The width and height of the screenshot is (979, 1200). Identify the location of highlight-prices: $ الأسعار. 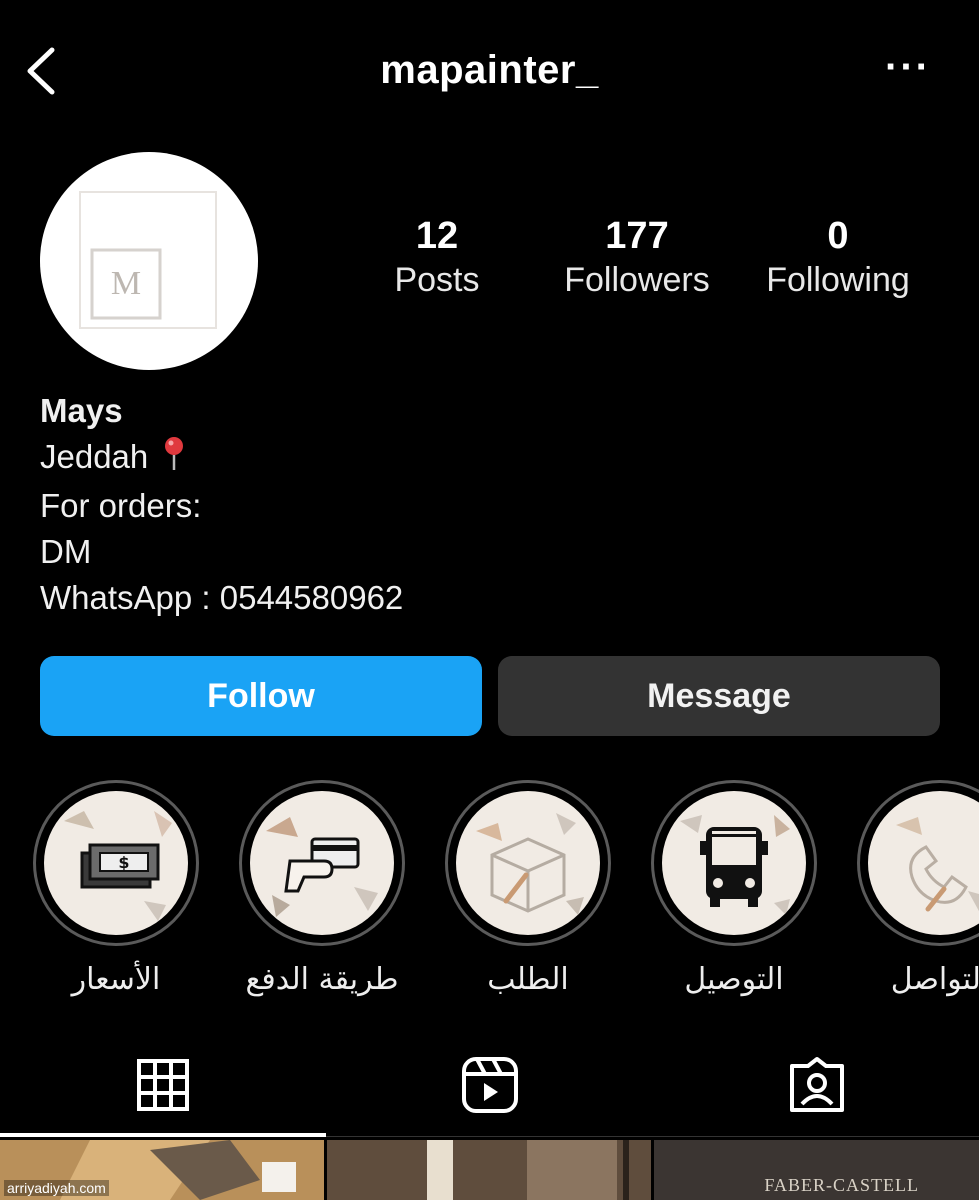
(116, 888).